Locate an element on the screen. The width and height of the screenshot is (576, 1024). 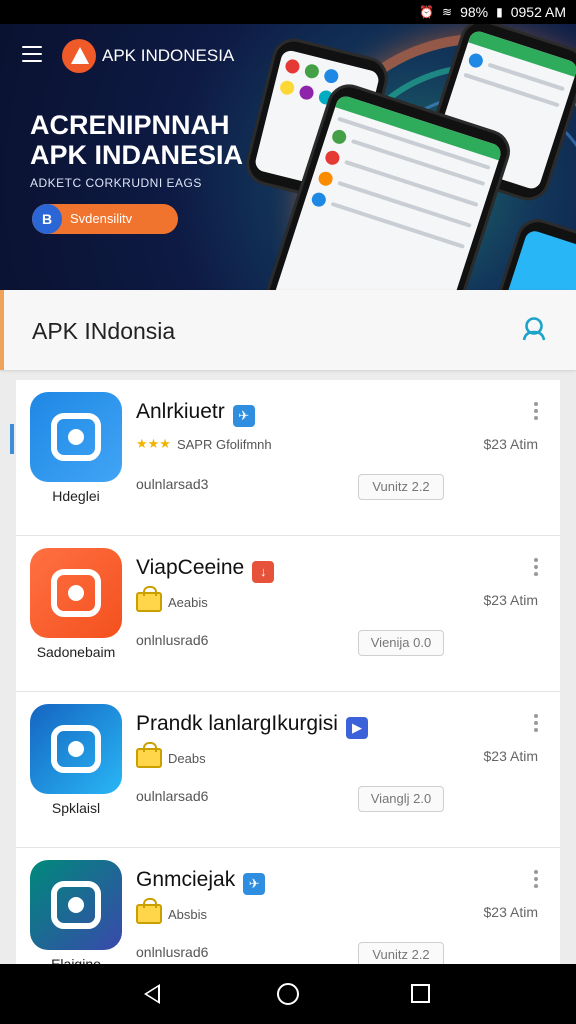
back-icon is located at coordinates (152, 994).